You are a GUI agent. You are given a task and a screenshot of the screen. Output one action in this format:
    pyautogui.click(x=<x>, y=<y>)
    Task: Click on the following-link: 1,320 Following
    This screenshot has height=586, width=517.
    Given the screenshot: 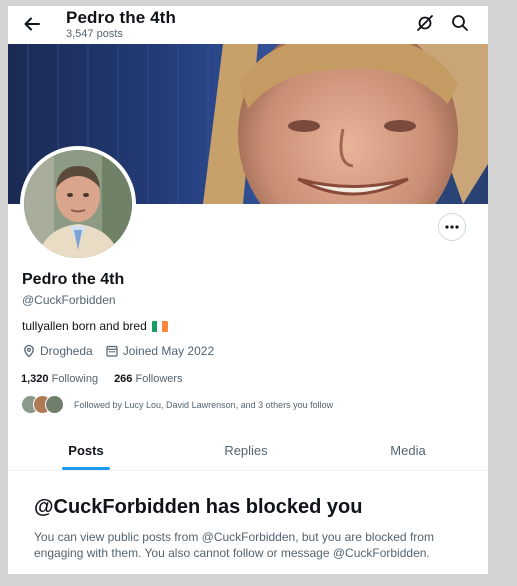 What is the action you would take?
    pyautogui.click(x=59, y=379)
    